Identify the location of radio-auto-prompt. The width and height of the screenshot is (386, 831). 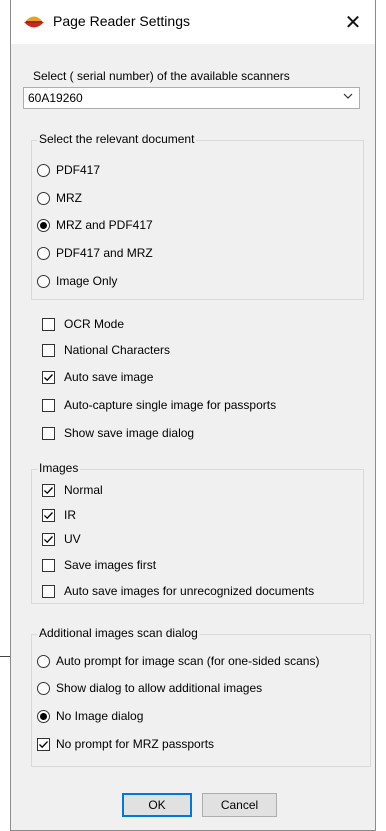
(43, 661).